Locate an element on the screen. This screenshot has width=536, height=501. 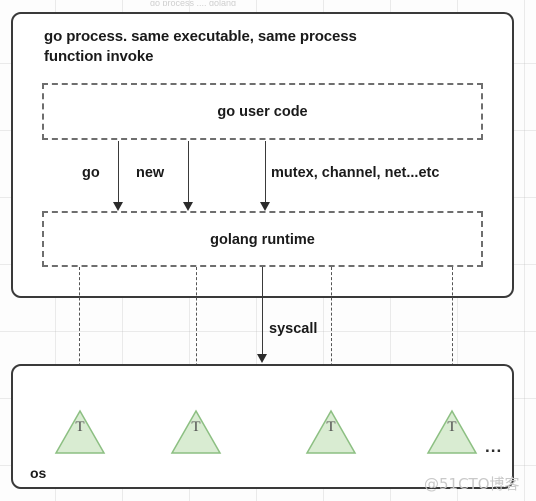
arrow-syscall is located at coordinates (262, 311).